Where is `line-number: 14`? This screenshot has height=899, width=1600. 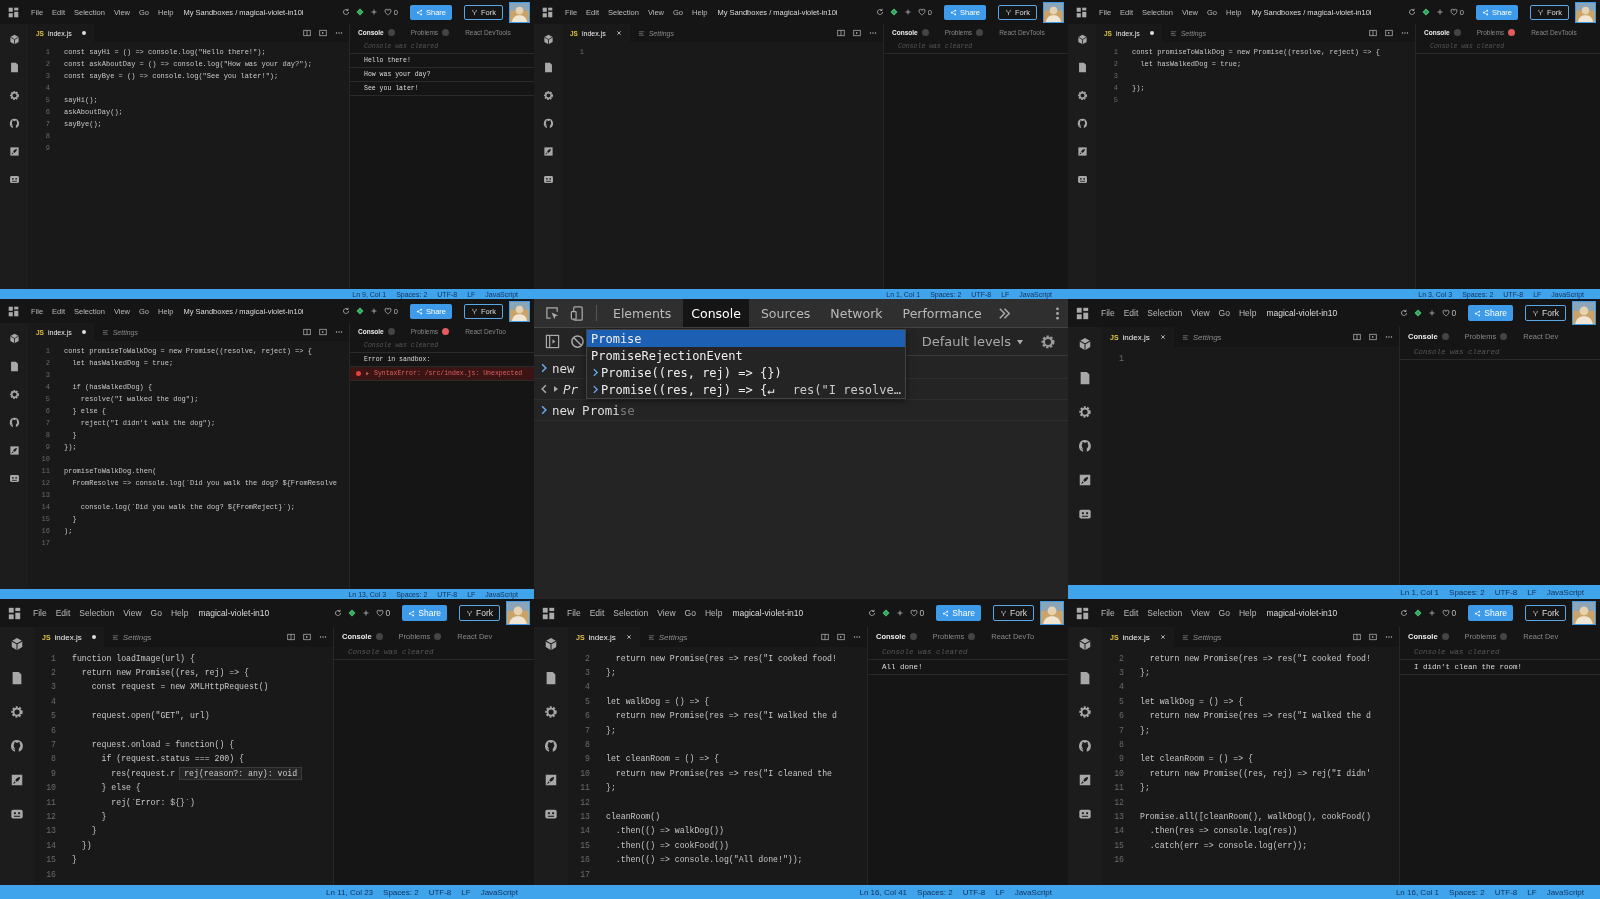 line-number: 14 is located at coordinates (1119, 831).